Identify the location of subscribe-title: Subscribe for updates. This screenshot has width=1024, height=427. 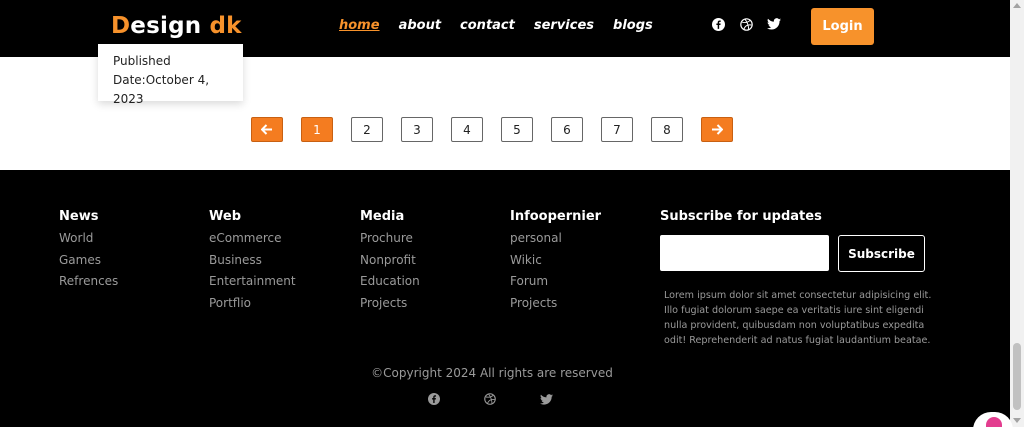
(741, 216).